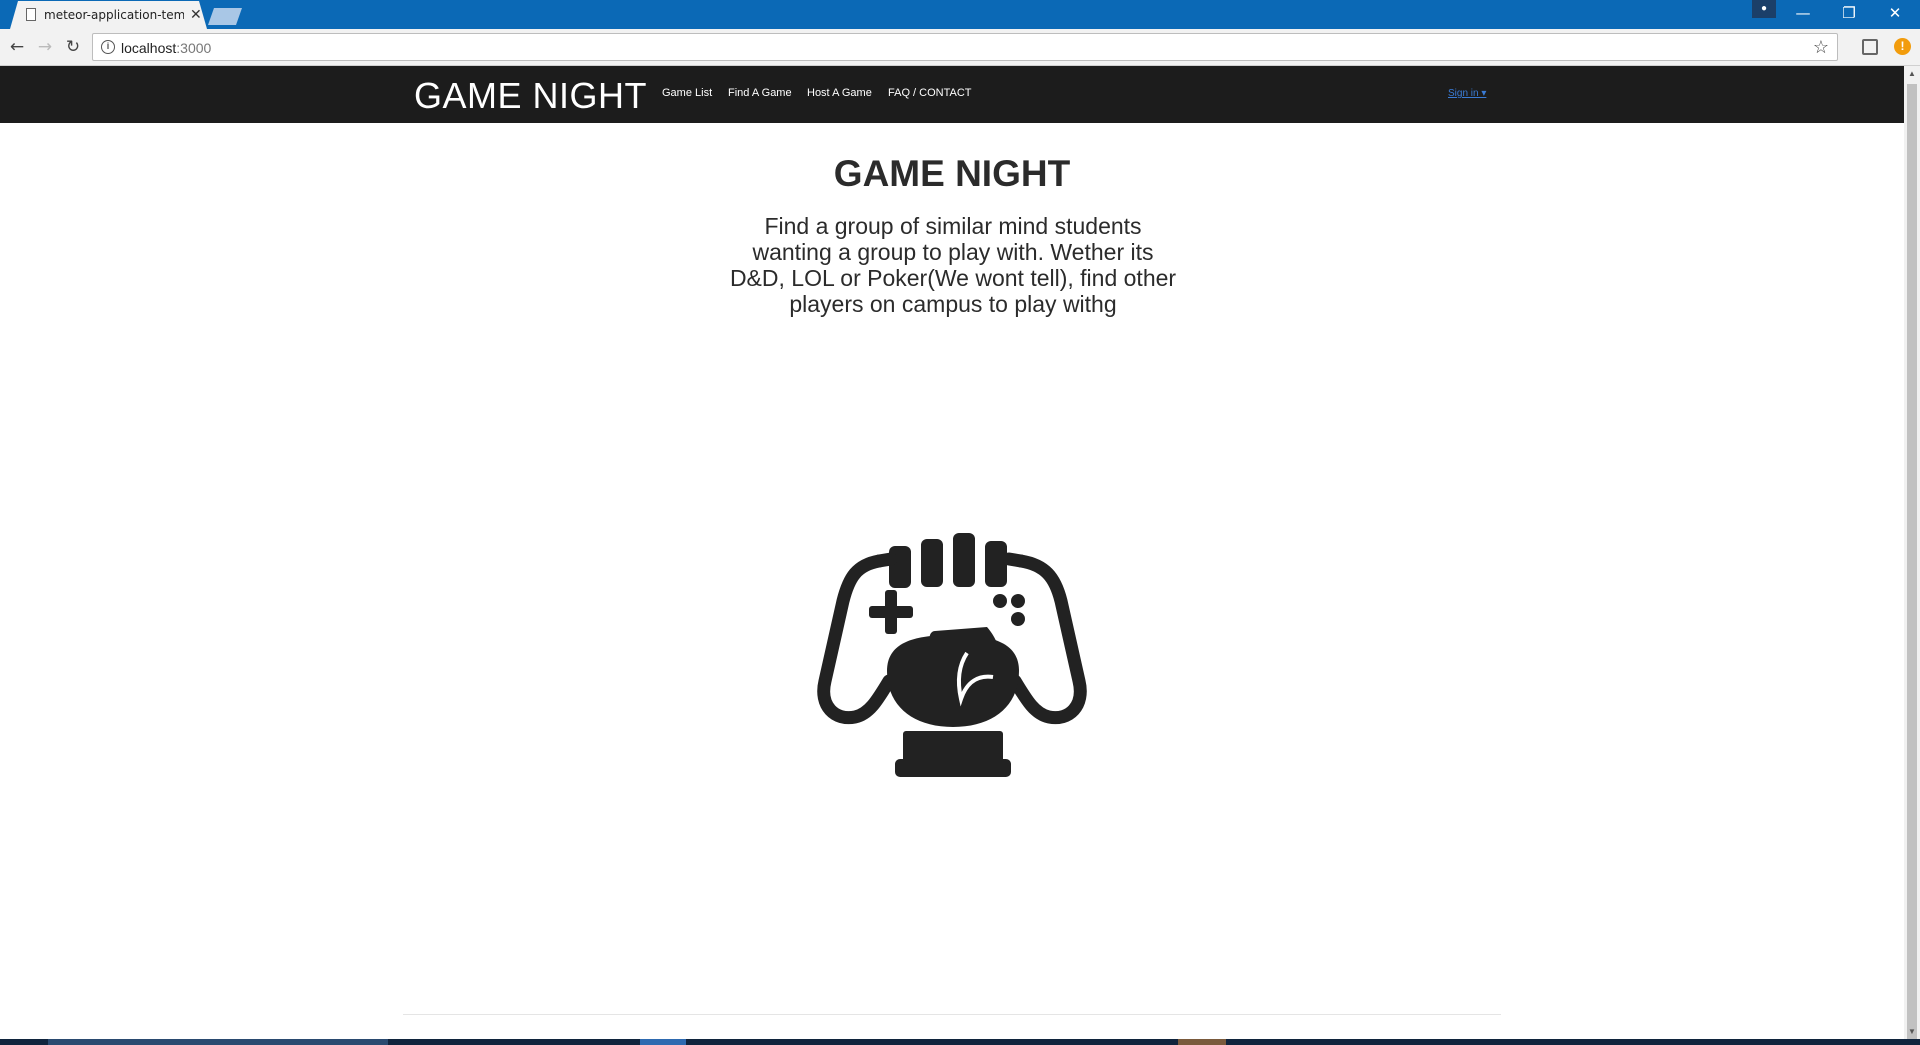 The width and height of the screenshot is (1920, 1045). I want to click on bookmark-star-icon: ☆, so click(1821, 47).